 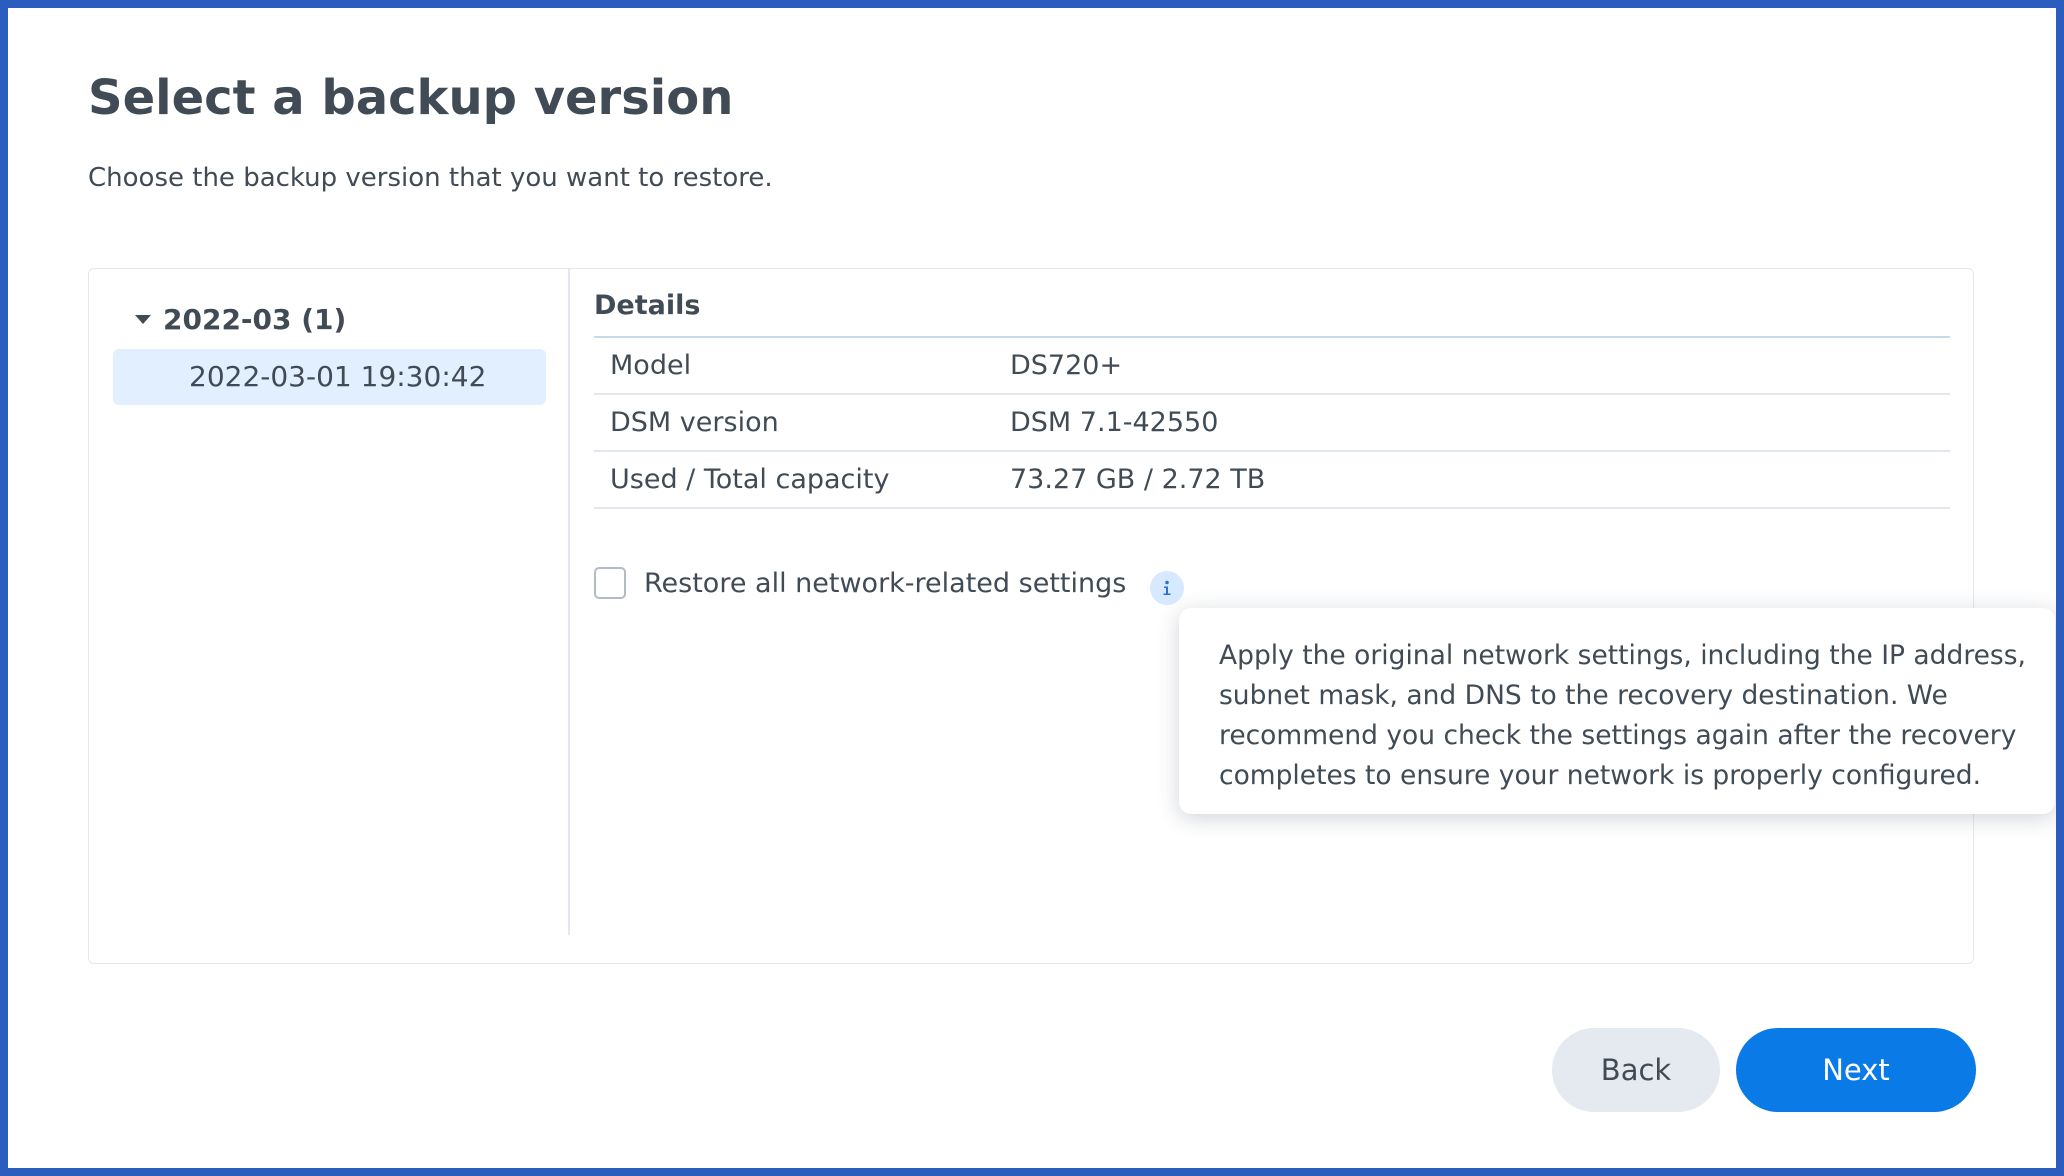 What do you see at coordinates (255, 319) in the screenshot?
I see `tree-group-label: 2022-03 (1)` at bounding box center [255, 319].